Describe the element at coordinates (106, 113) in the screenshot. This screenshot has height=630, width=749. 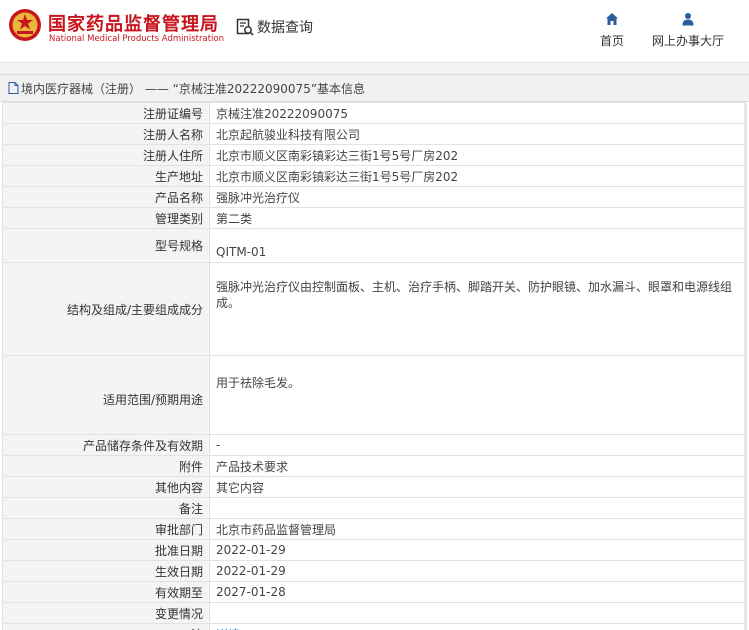
I see `reg-no-label: 注册证编号` at that location.